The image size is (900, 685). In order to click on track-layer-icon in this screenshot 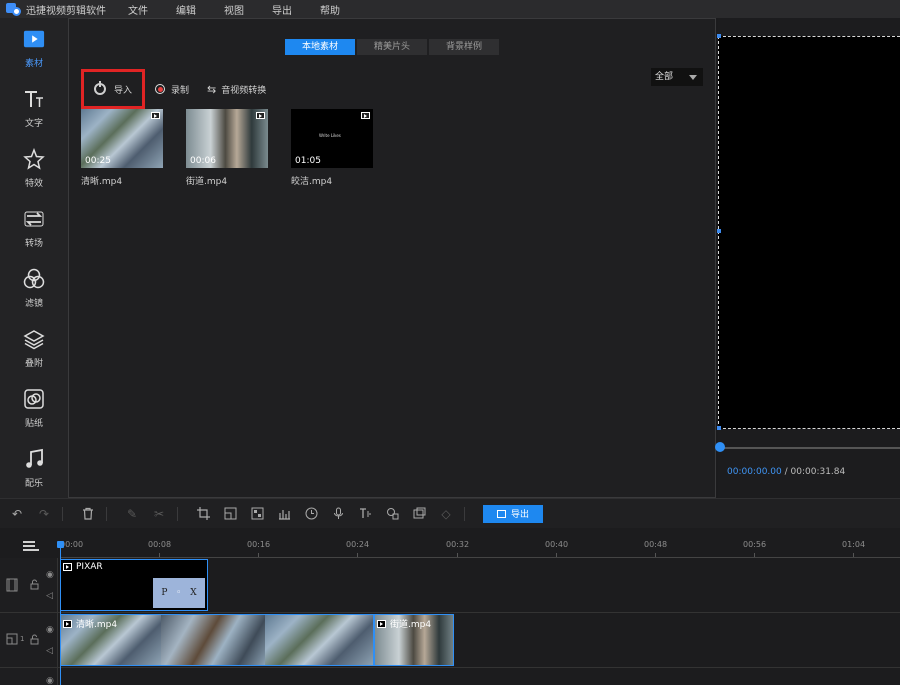, I will do `click(12, 640)`.